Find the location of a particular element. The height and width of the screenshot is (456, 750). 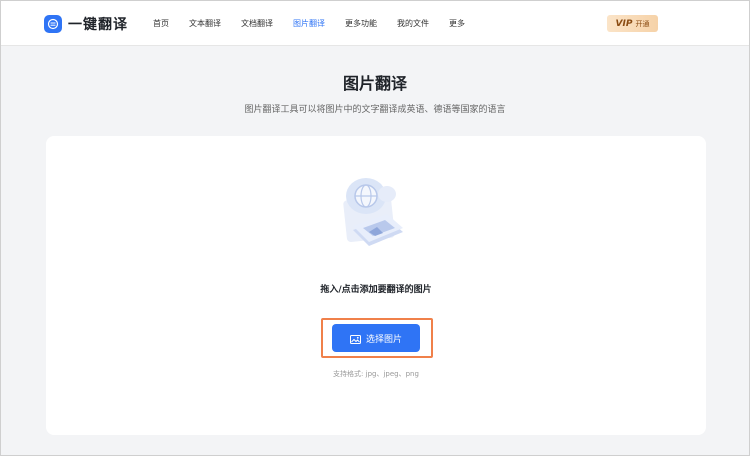

nav-item-more-features: 更多功能 is located at coordinates (361, 23).